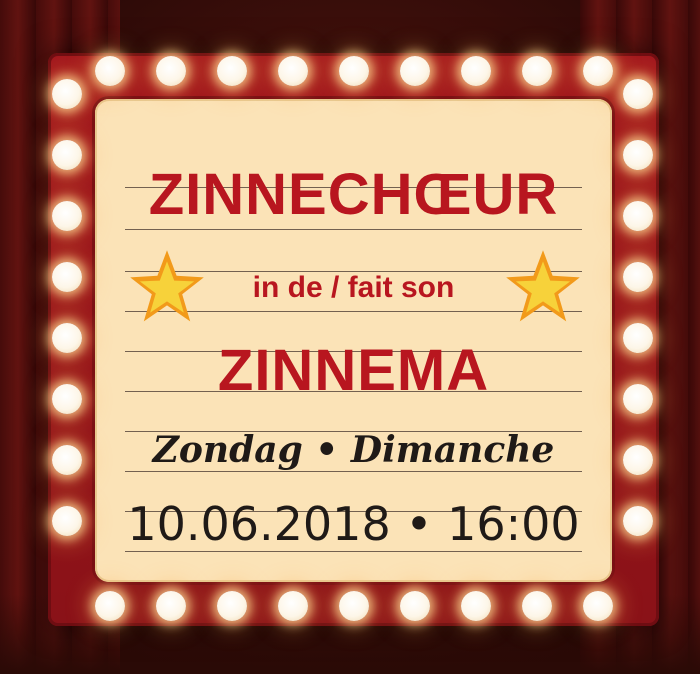 The width and height of the screenshot is (700, 674). What do you see at coordinates (353, 450) in the screenshot?
I see `poster-day: Zondag • Dimanche` at bounding box center [353, 450].